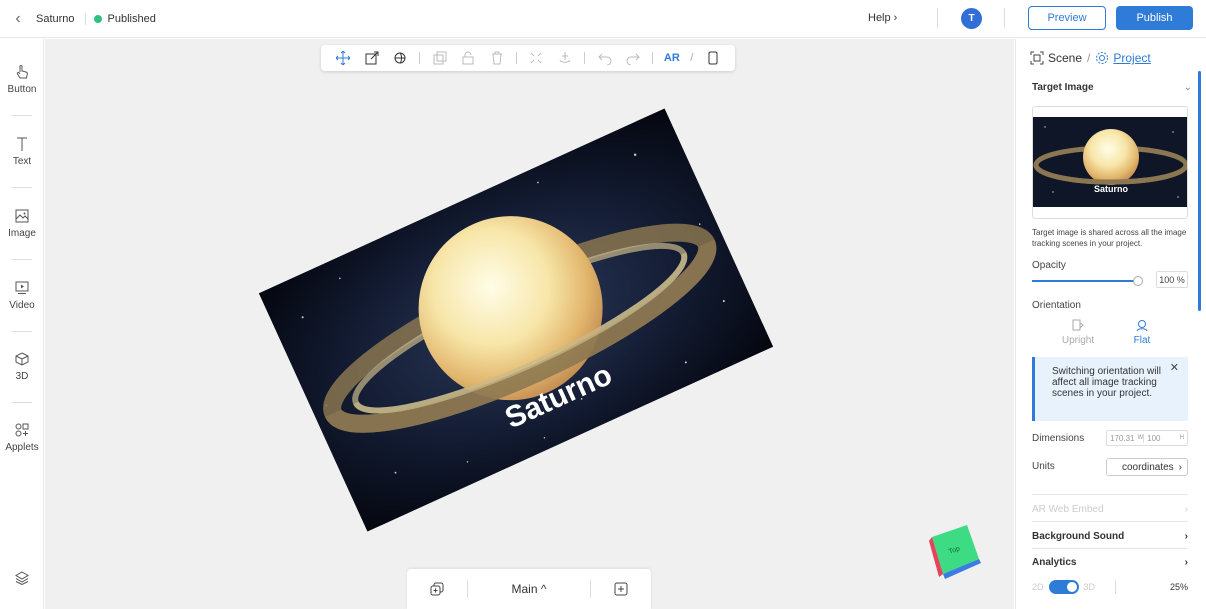  What do you see at coordinates (1110, 562) in the screenshot?
I see `analytics-row: Analytics ›` at bounding box center [1110, 562].